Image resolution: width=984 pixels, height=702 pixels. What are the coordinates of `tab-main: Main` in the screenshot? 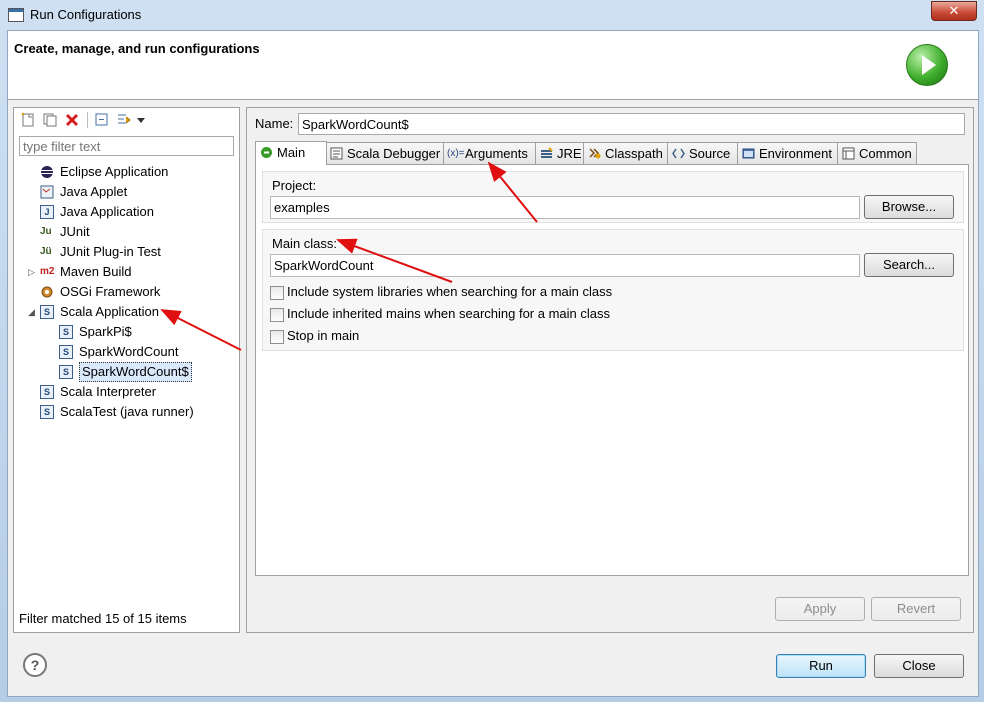 It's located at (291, 153).